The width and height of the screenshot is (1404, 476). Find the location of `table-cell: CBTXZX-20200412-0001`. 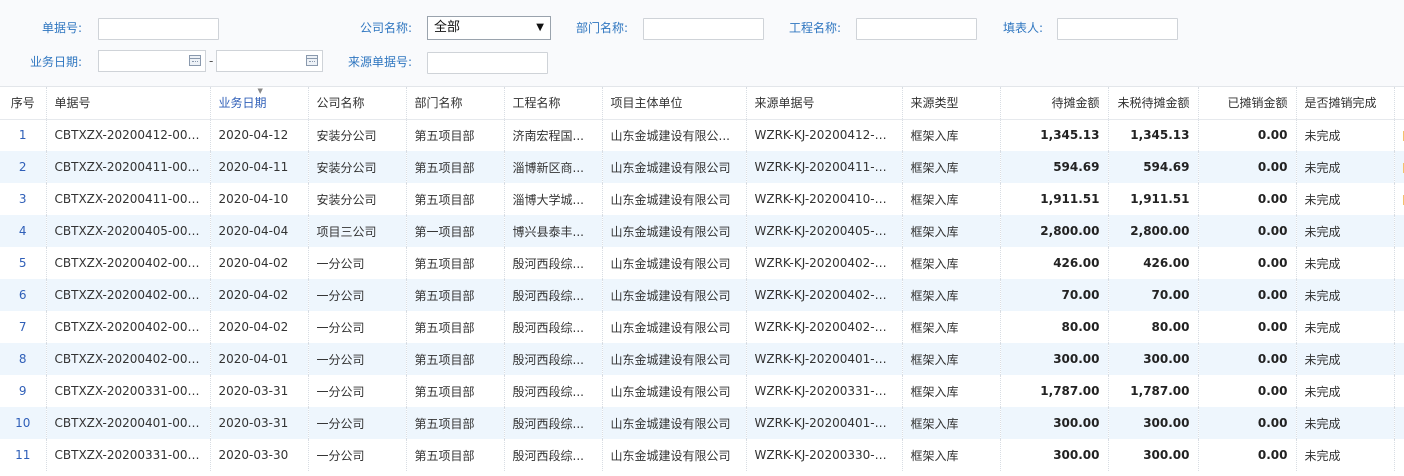

table-cell: CBTXZX-20200412-0001 is located at coordinates (128, 135).